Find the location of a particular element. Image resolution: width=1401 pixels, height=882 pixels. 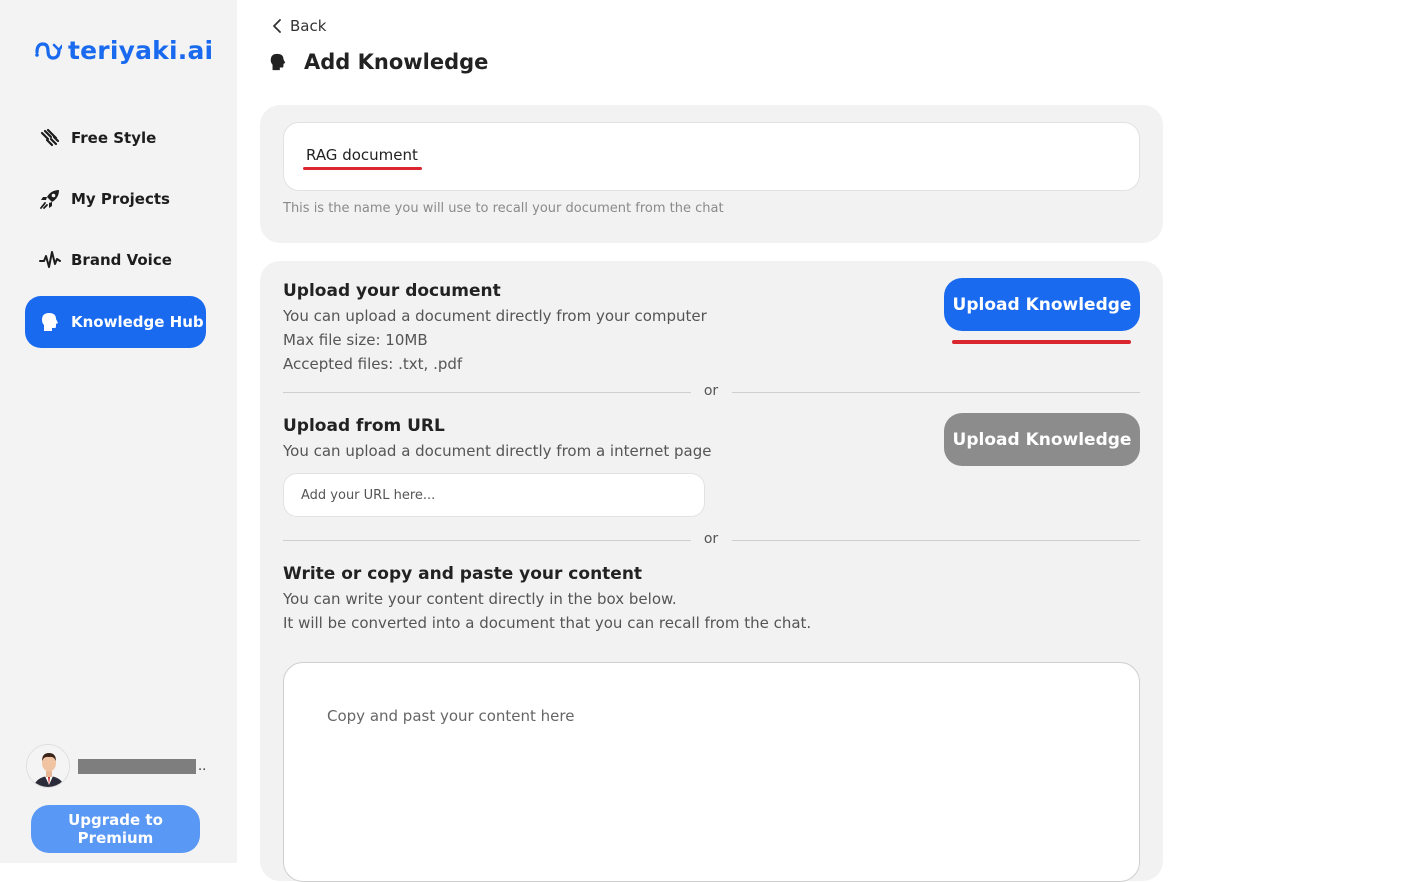

upload-url-title: Upload from URL is located at coordinates (364, 426).